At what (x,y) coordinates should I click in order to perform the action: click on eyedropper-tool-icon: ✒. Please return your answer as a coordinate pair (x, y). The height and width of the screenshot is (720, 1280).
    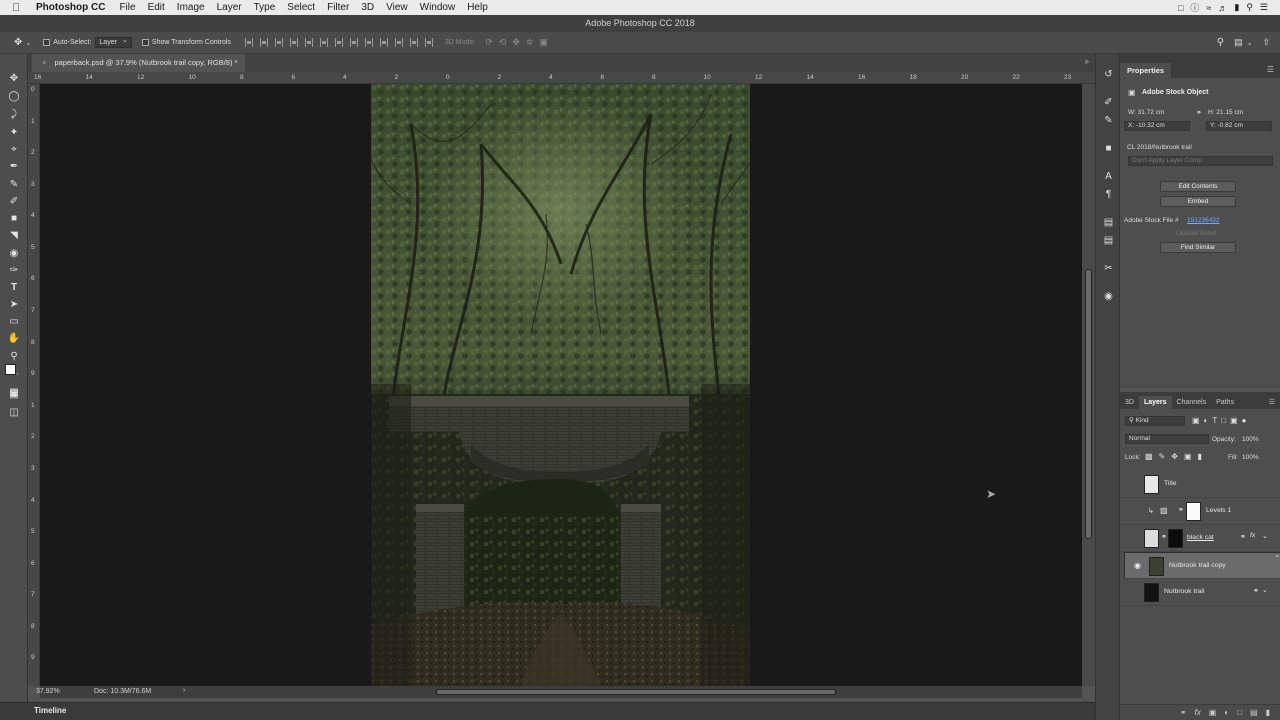
    Looking at the image, I should click on (14, 166).